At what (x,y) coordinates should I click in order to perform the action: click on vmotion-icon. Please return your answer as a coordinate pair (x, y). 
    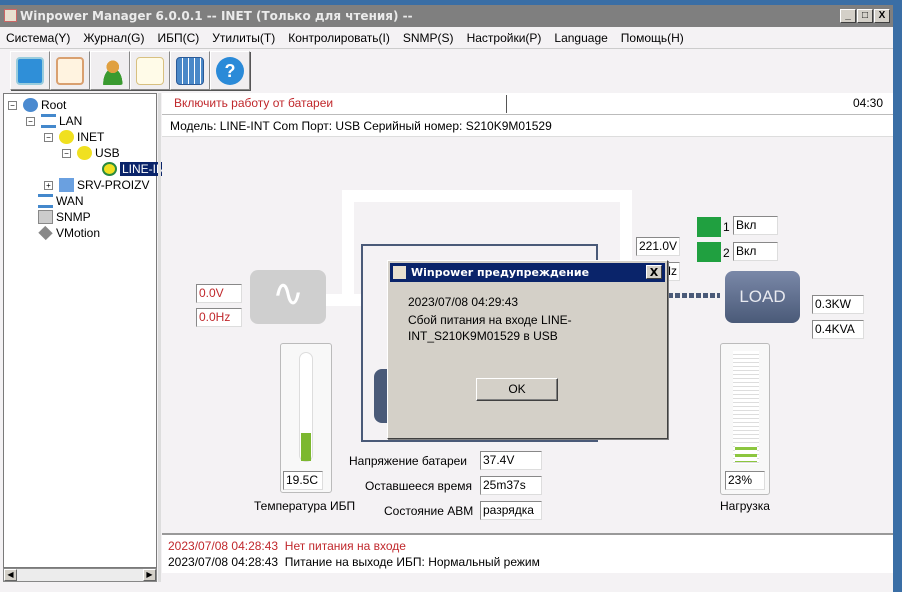
    Looking at the image, I should click on (45, 233).